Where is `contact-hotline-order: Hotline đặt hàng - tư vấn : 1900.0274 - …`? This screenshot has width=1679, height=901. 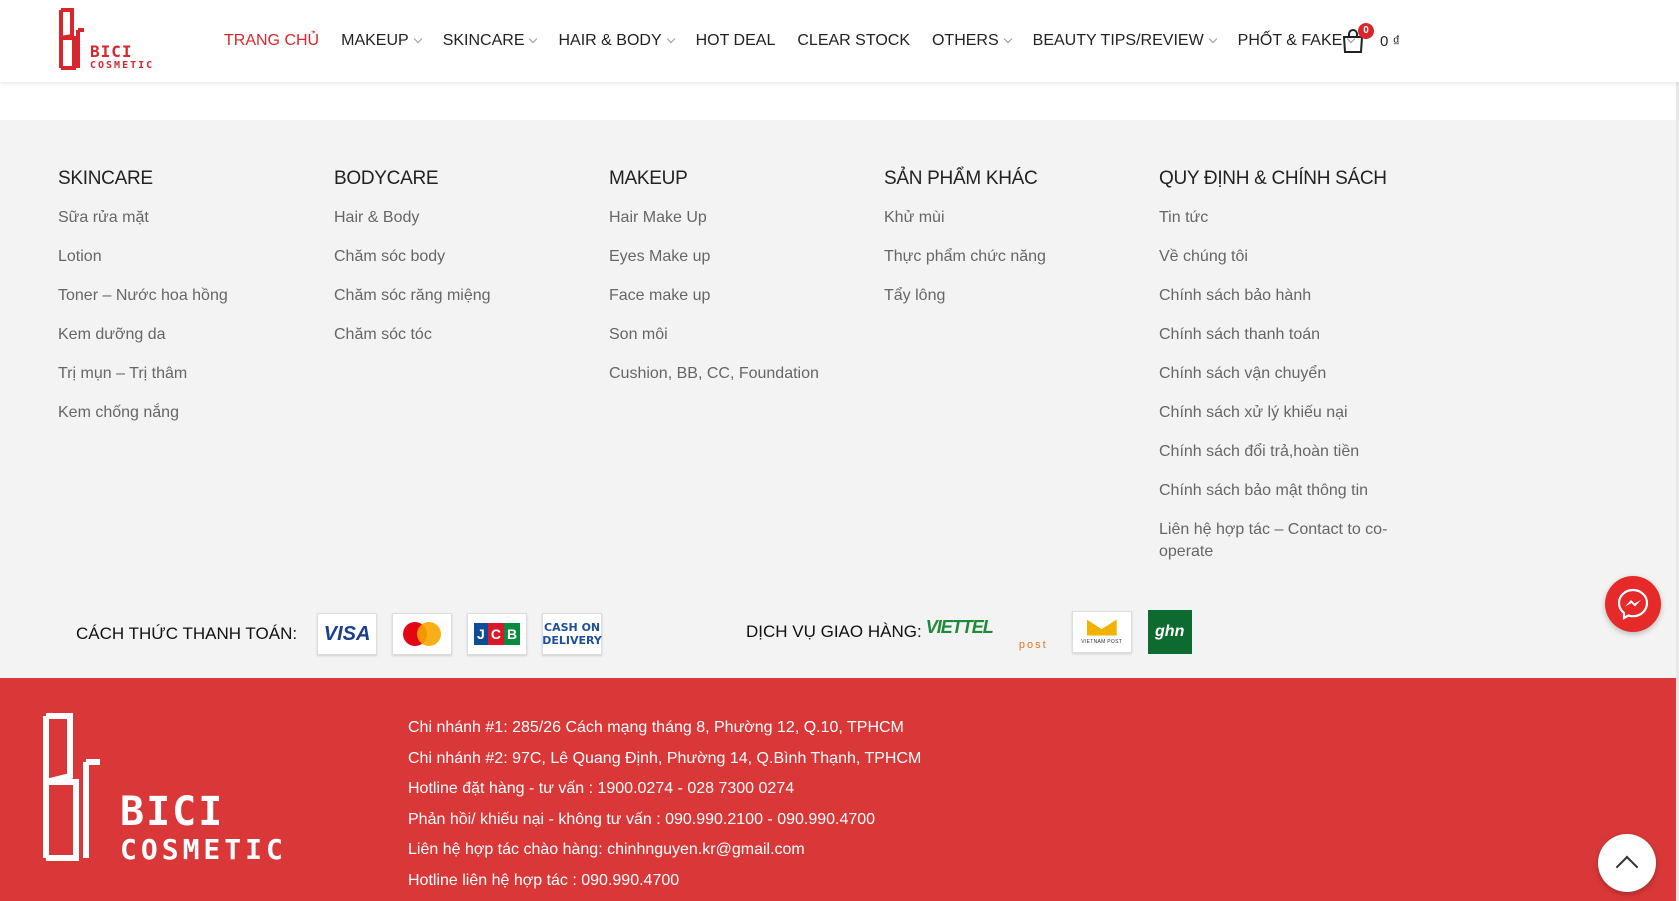 contact-hotline-order: Hotline đặt hàng - tư vấn : 1900.0274 - … is located at coordinates (601, 788).